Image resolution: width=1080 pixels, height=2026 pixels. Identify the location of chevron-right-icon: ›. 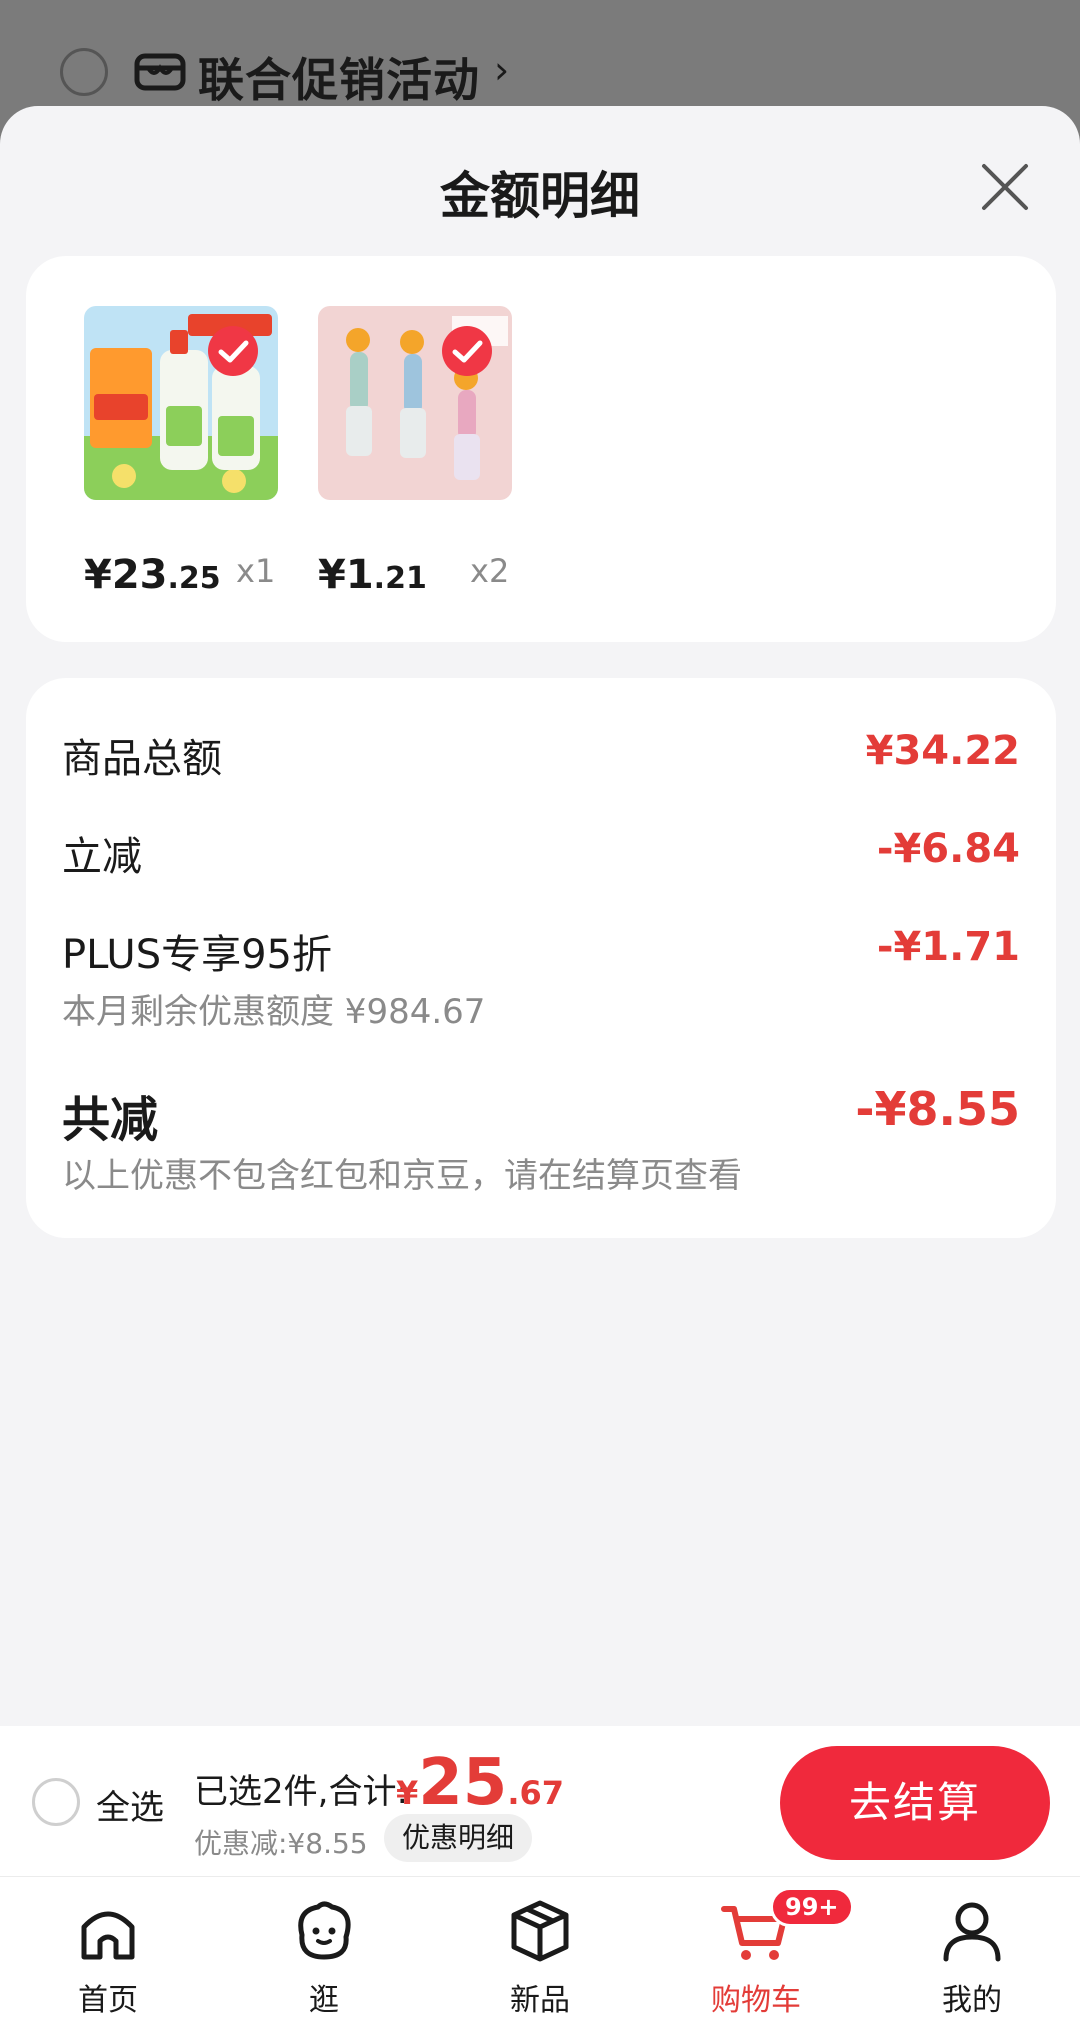
(502, 70).